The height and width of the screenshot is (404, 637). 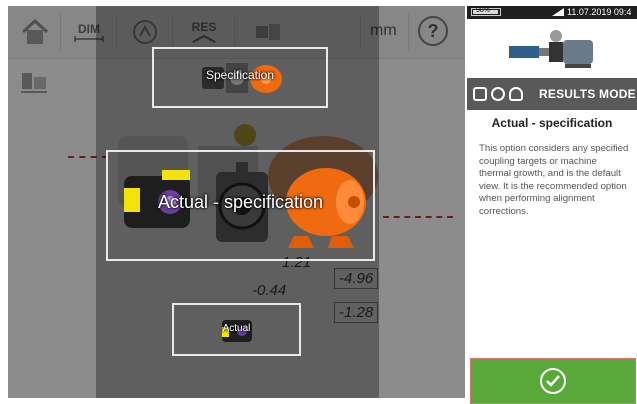 What do you see at coordinates (599, 12) in the screenshot?
I see `status-clock: 11.07.2019 09:4` at bounding box center [599, 12].